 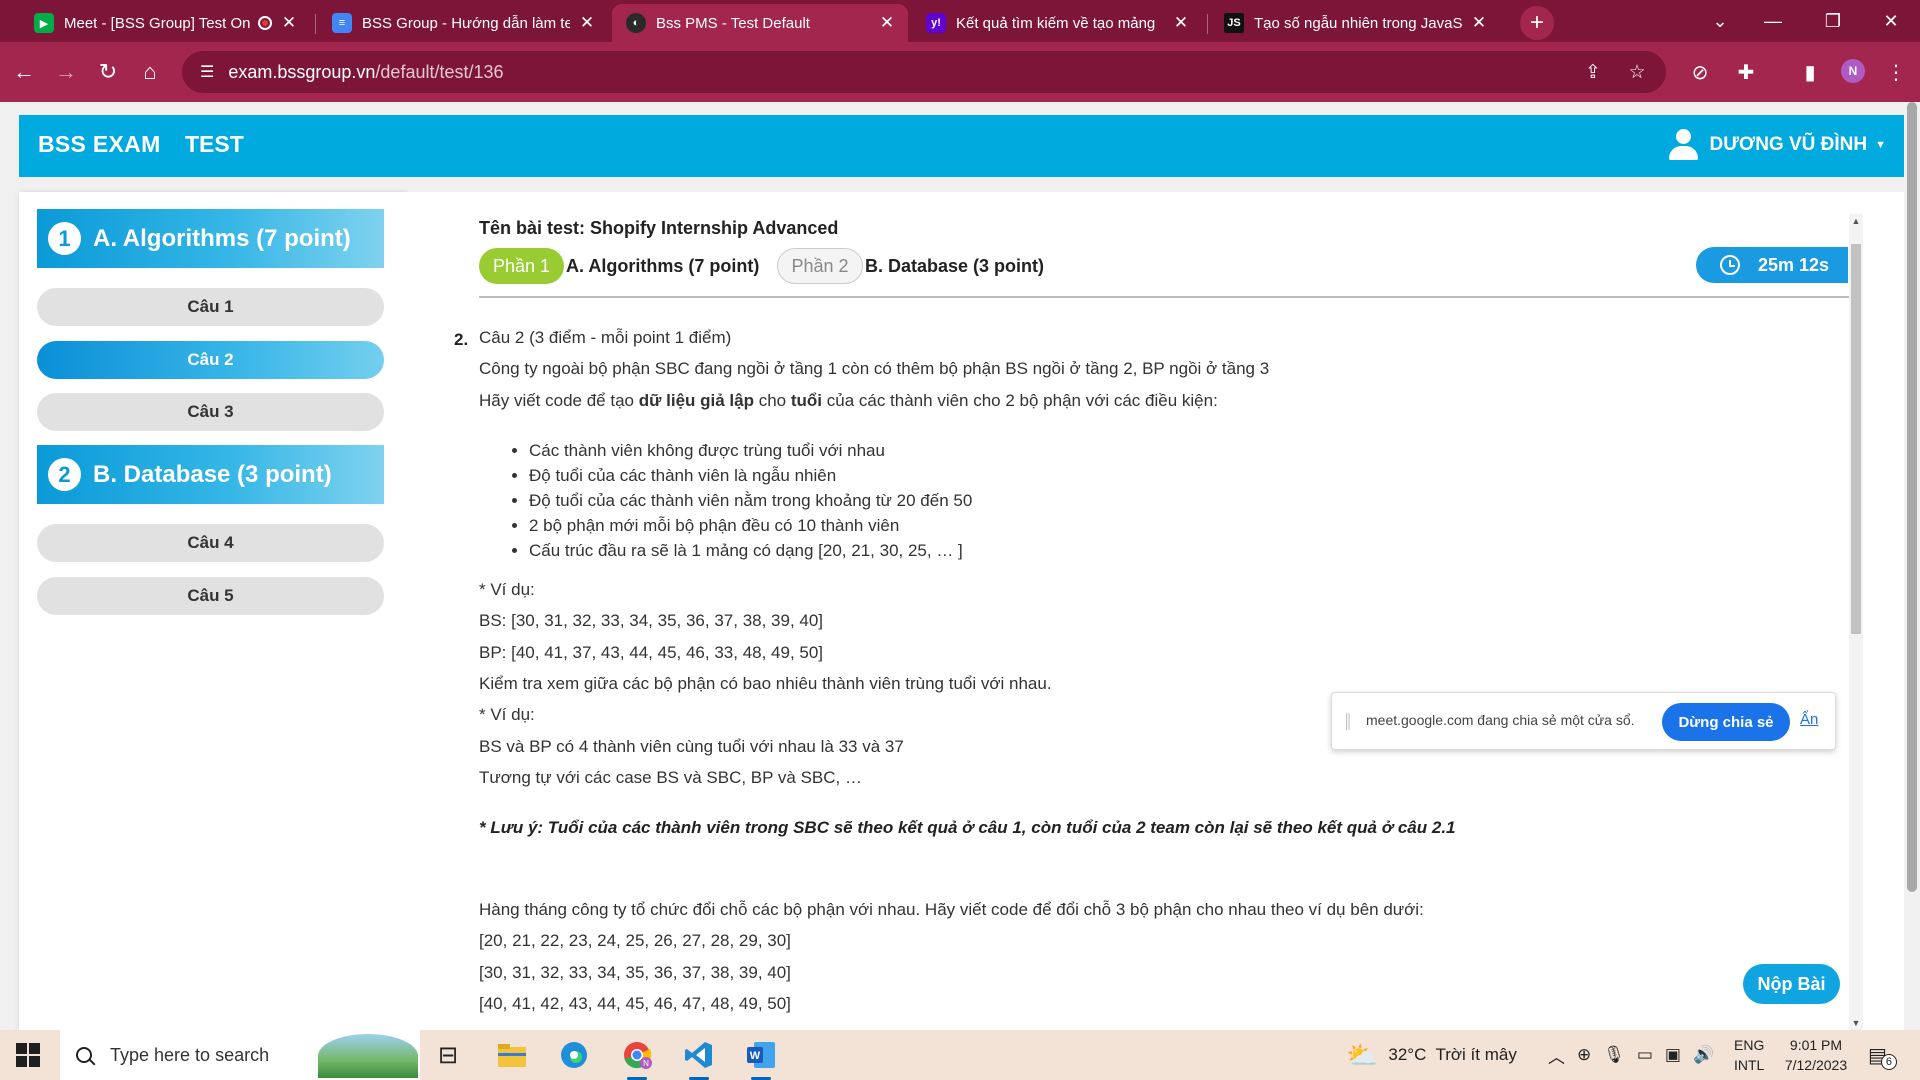 What do you see at coordinates (637, 1058) in the screenshot?
I see `chrome-icon: N` at bounding box center [637, 1058].